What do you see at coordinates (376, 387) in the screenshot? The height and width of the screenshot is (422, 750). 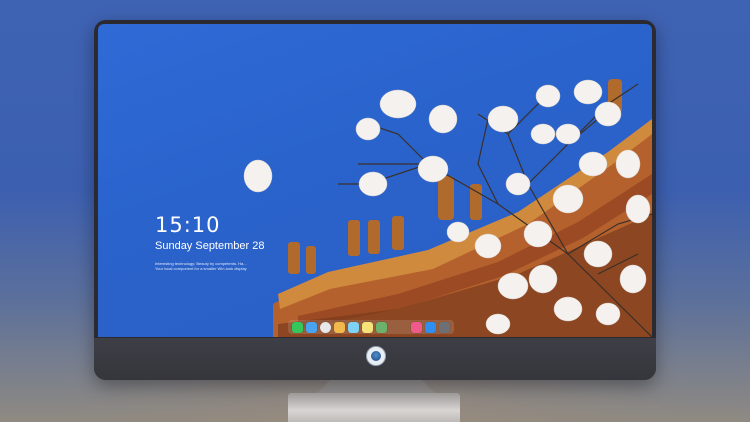 I see `monitor-stand-neck` at bounding box center [376, 387].